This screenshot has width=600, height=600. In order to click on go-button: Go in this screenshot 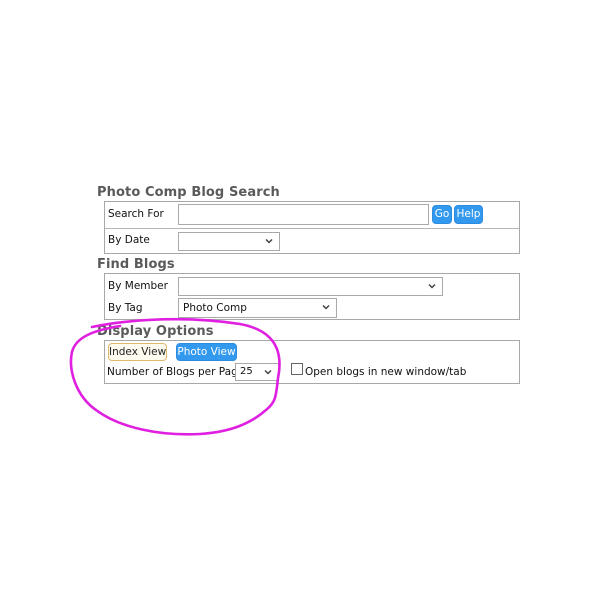, I will do `click(442, 214)`.